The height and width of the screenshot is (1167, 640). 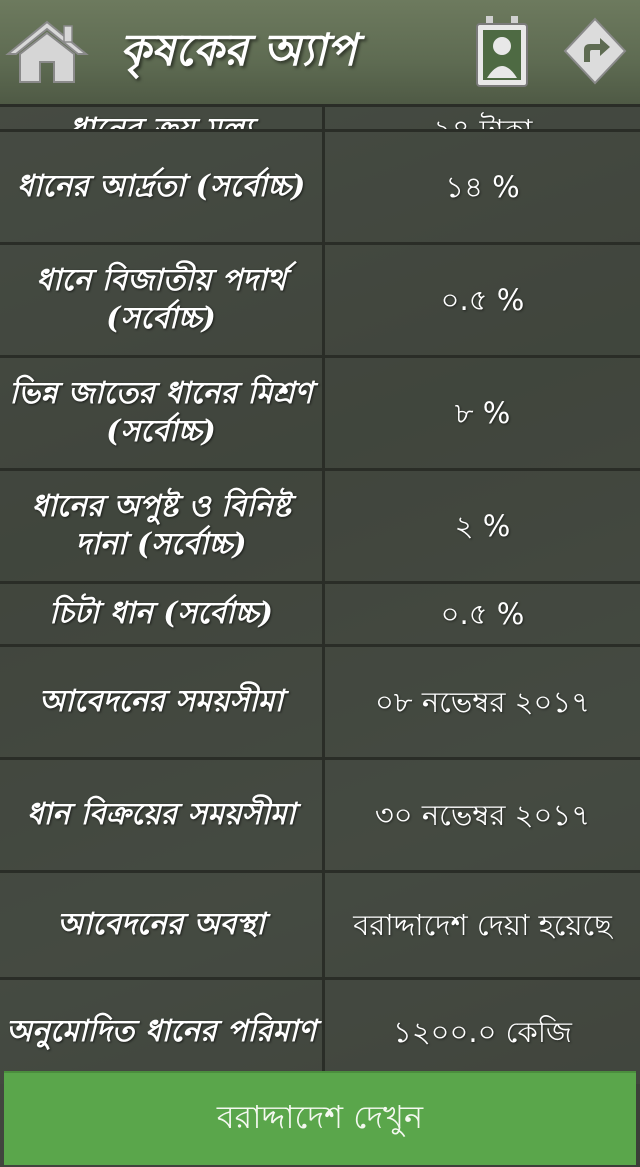 I want to click on row-value: ১৪ %, so click(x=481, y=187).